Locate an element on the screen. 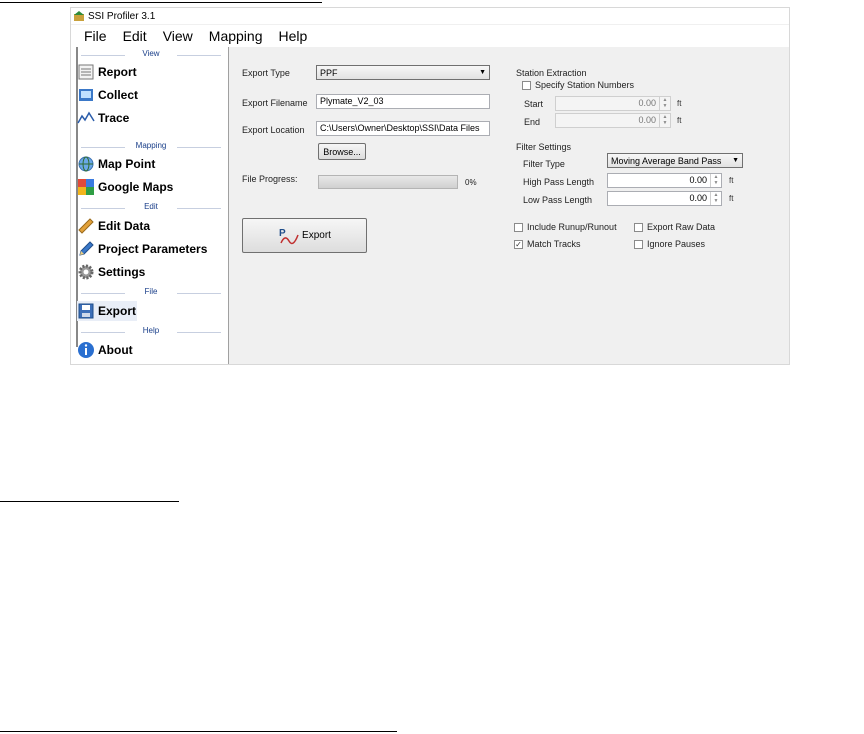 The width and height of the screenshot is (864, 734). checkbox-label: Export Raw Data is located at coordinates (681, 227).